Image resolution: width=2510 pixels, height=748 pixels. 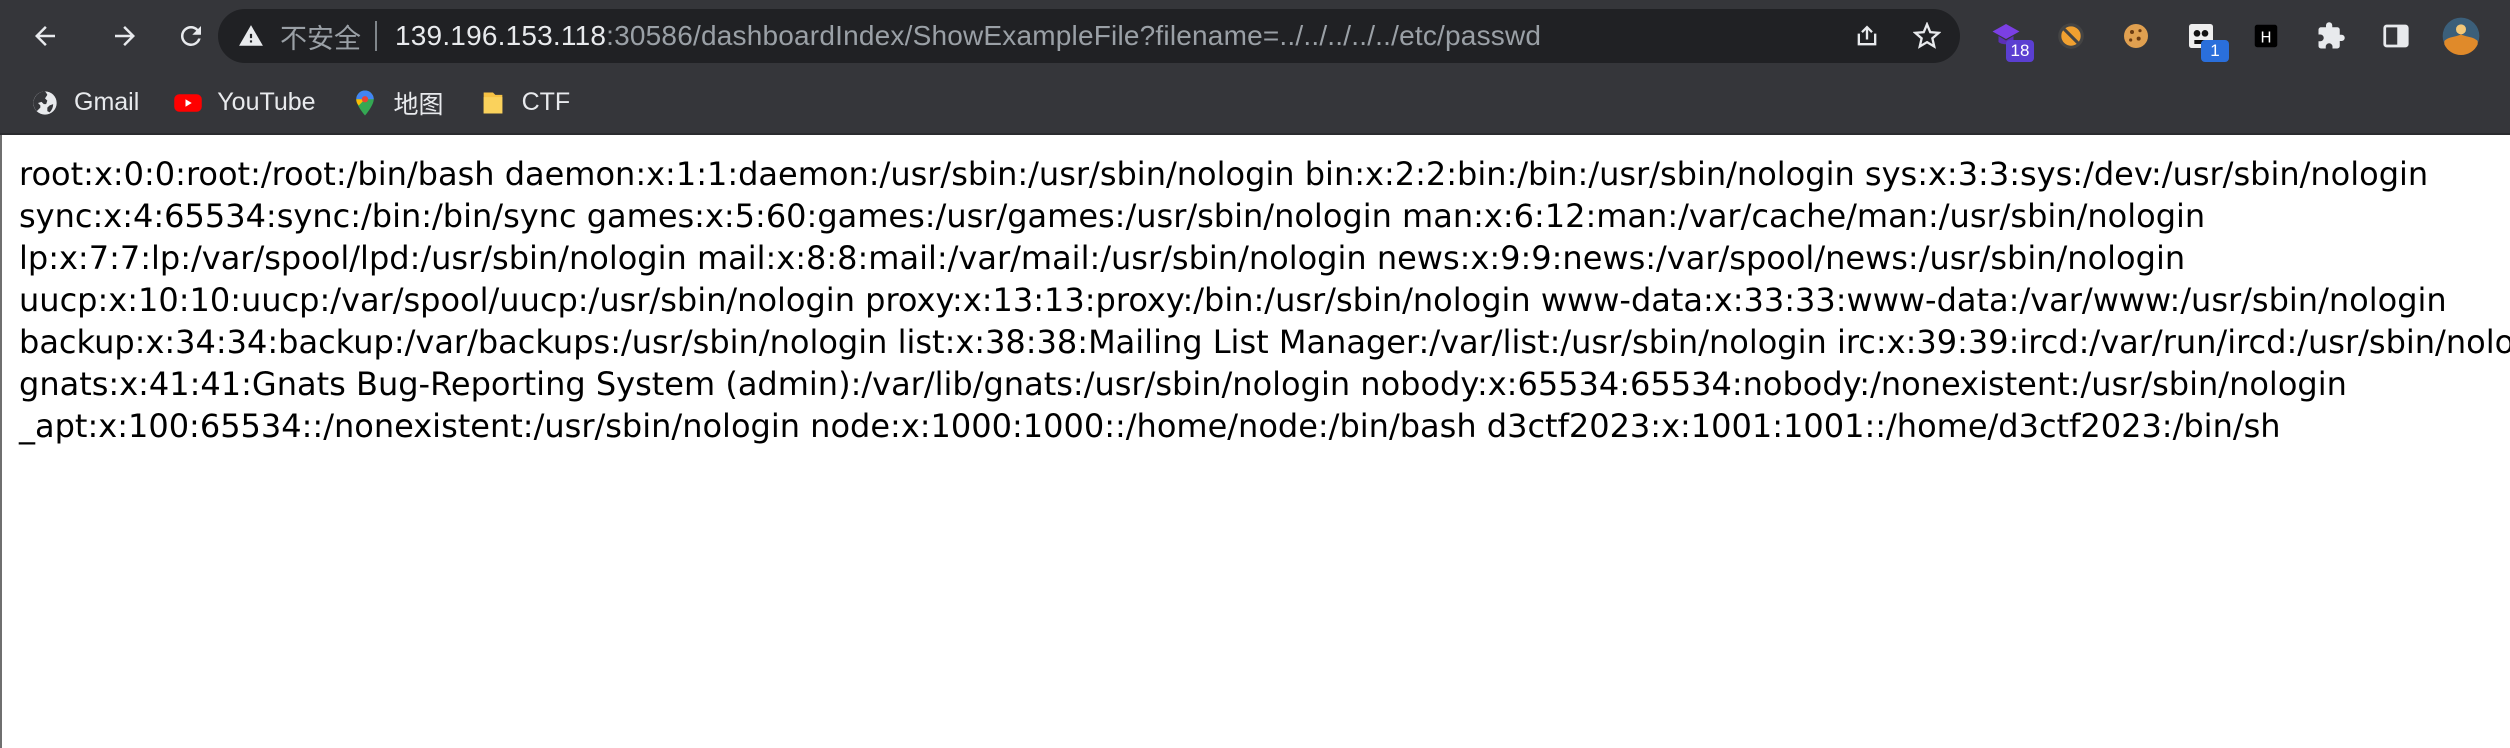 What do you see at coordinates (2202, 36) in the screenshot?
I see `panda-extension-icon: 1` at bounding box center [2202, 36].